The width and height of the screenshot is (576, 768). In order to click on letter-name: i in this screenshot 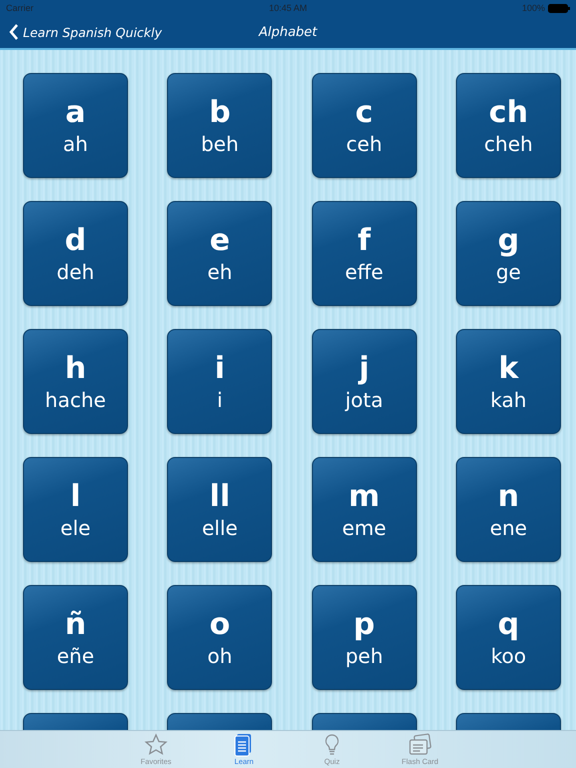, I will do `click(220, 400)`.